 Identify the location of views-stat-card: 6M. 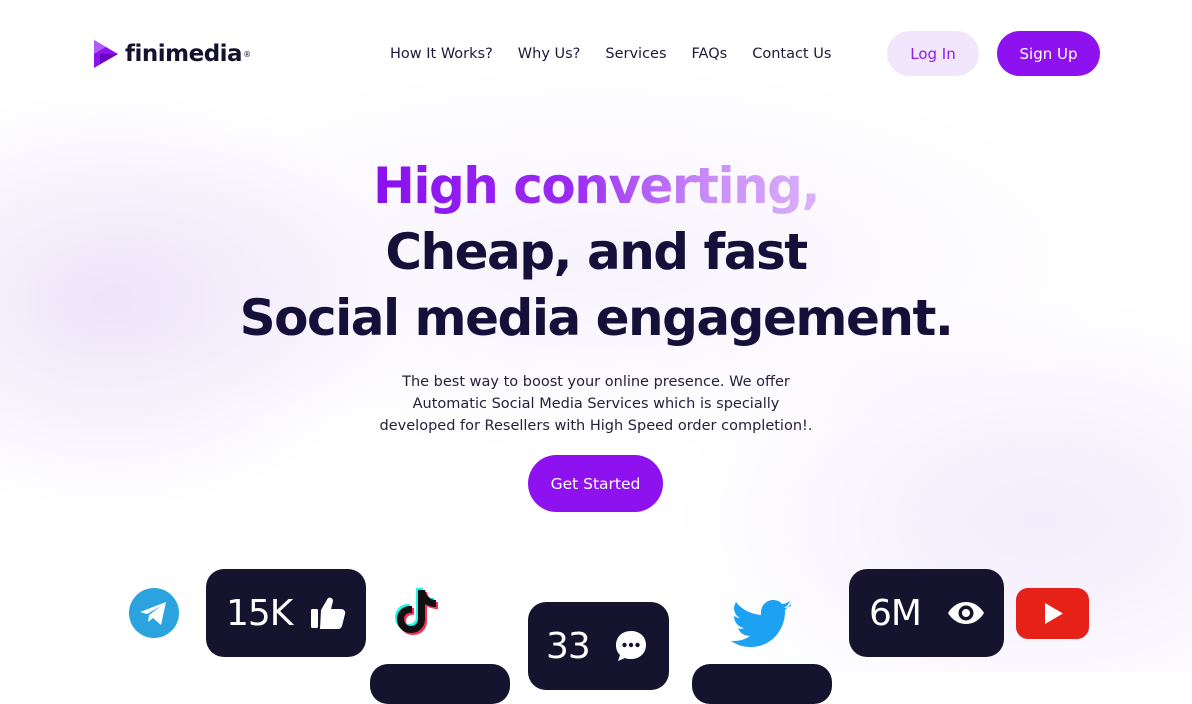
(926, 613).